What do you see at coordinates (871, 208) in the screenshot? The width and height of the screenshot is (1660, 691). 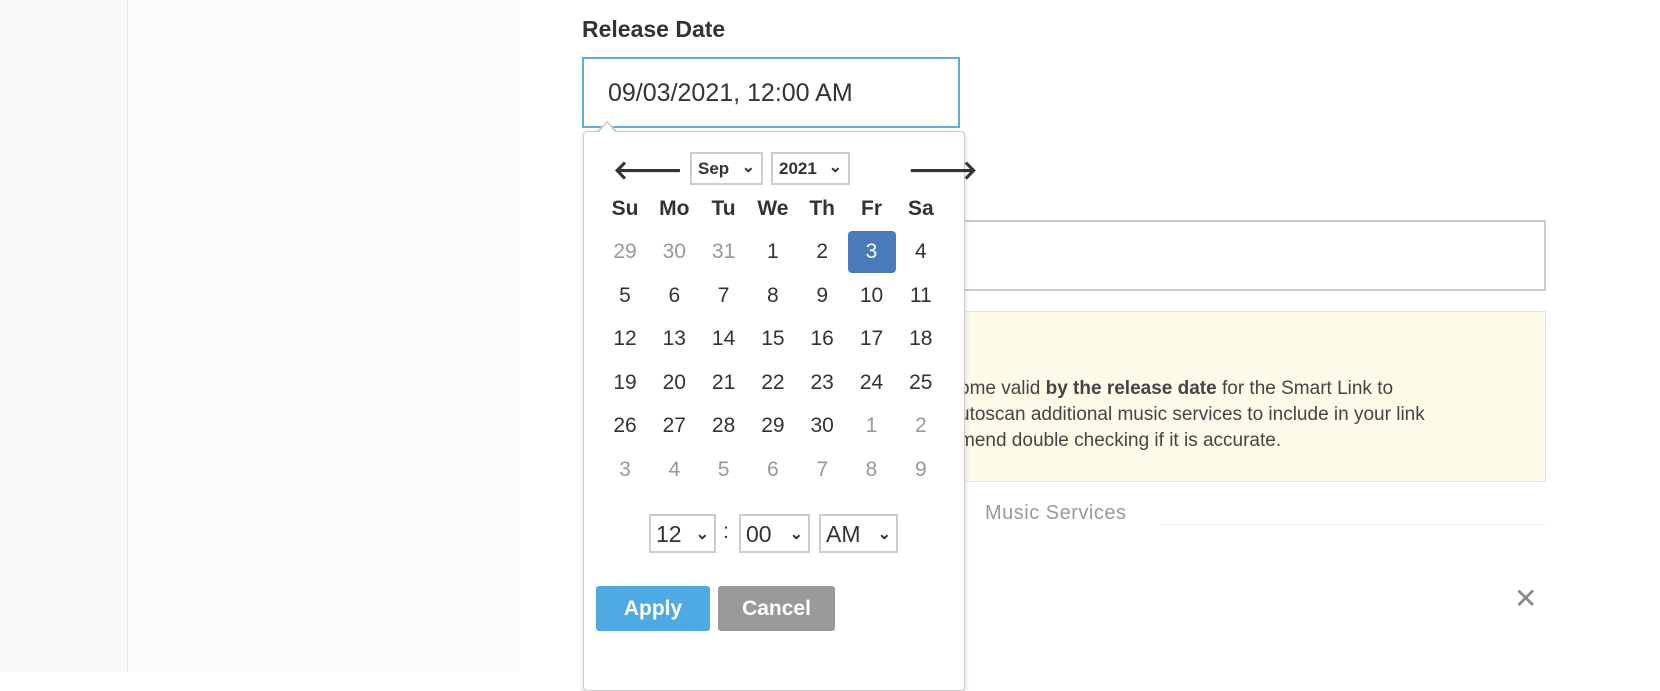 I see `weekday-header: Fr` at bounding box center [871, 208].